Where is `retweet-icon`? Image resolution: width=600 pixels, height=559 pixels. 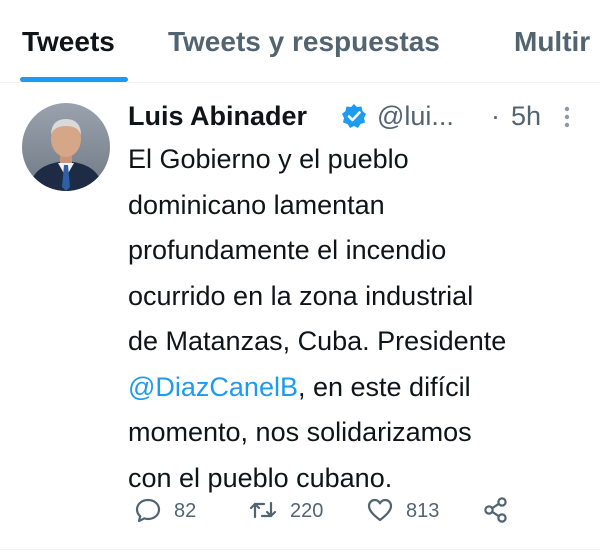 retweet-icon is located at coordinates (263, 510).